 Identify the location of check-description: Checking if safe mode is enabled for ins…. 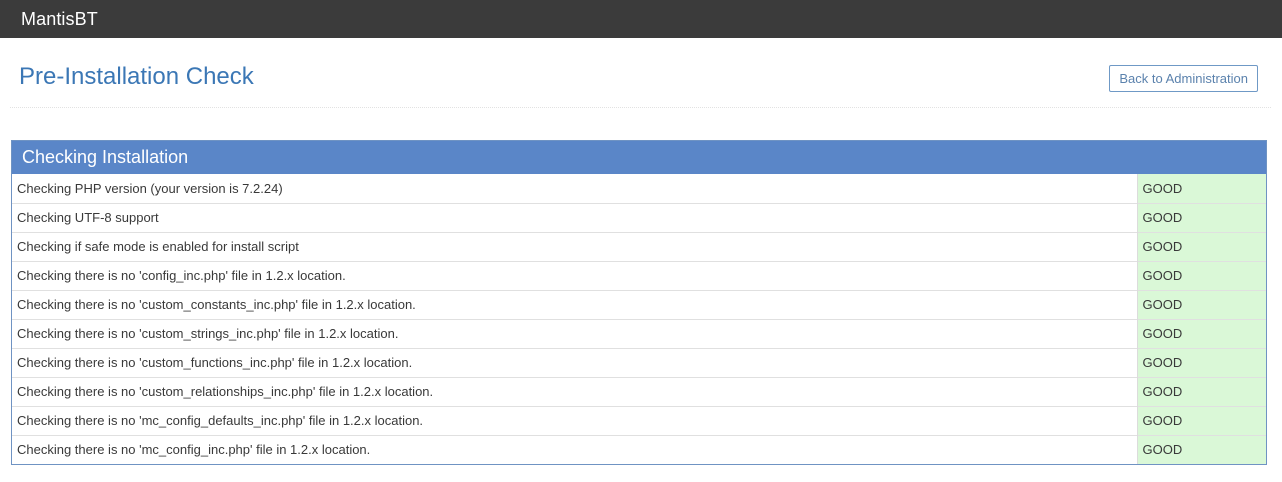
(575, 246).